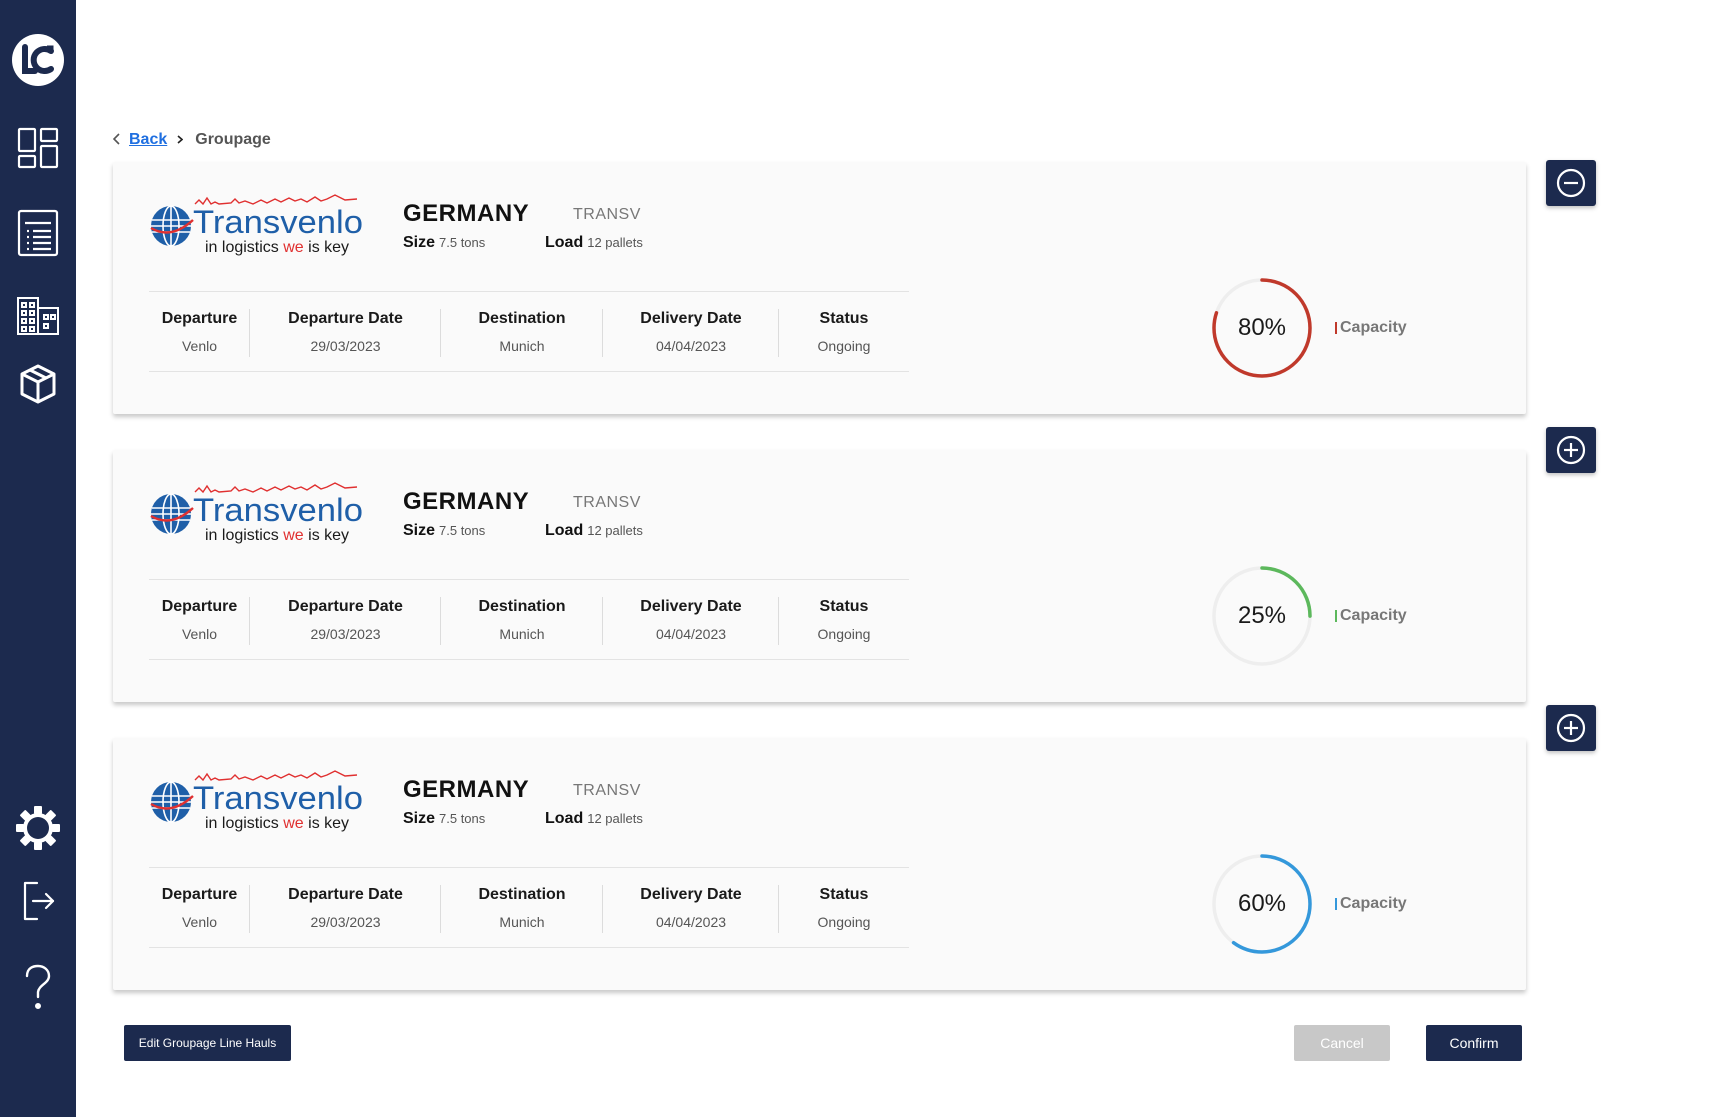  I want to click on sidebar-item-buildings, so click(38, 316).